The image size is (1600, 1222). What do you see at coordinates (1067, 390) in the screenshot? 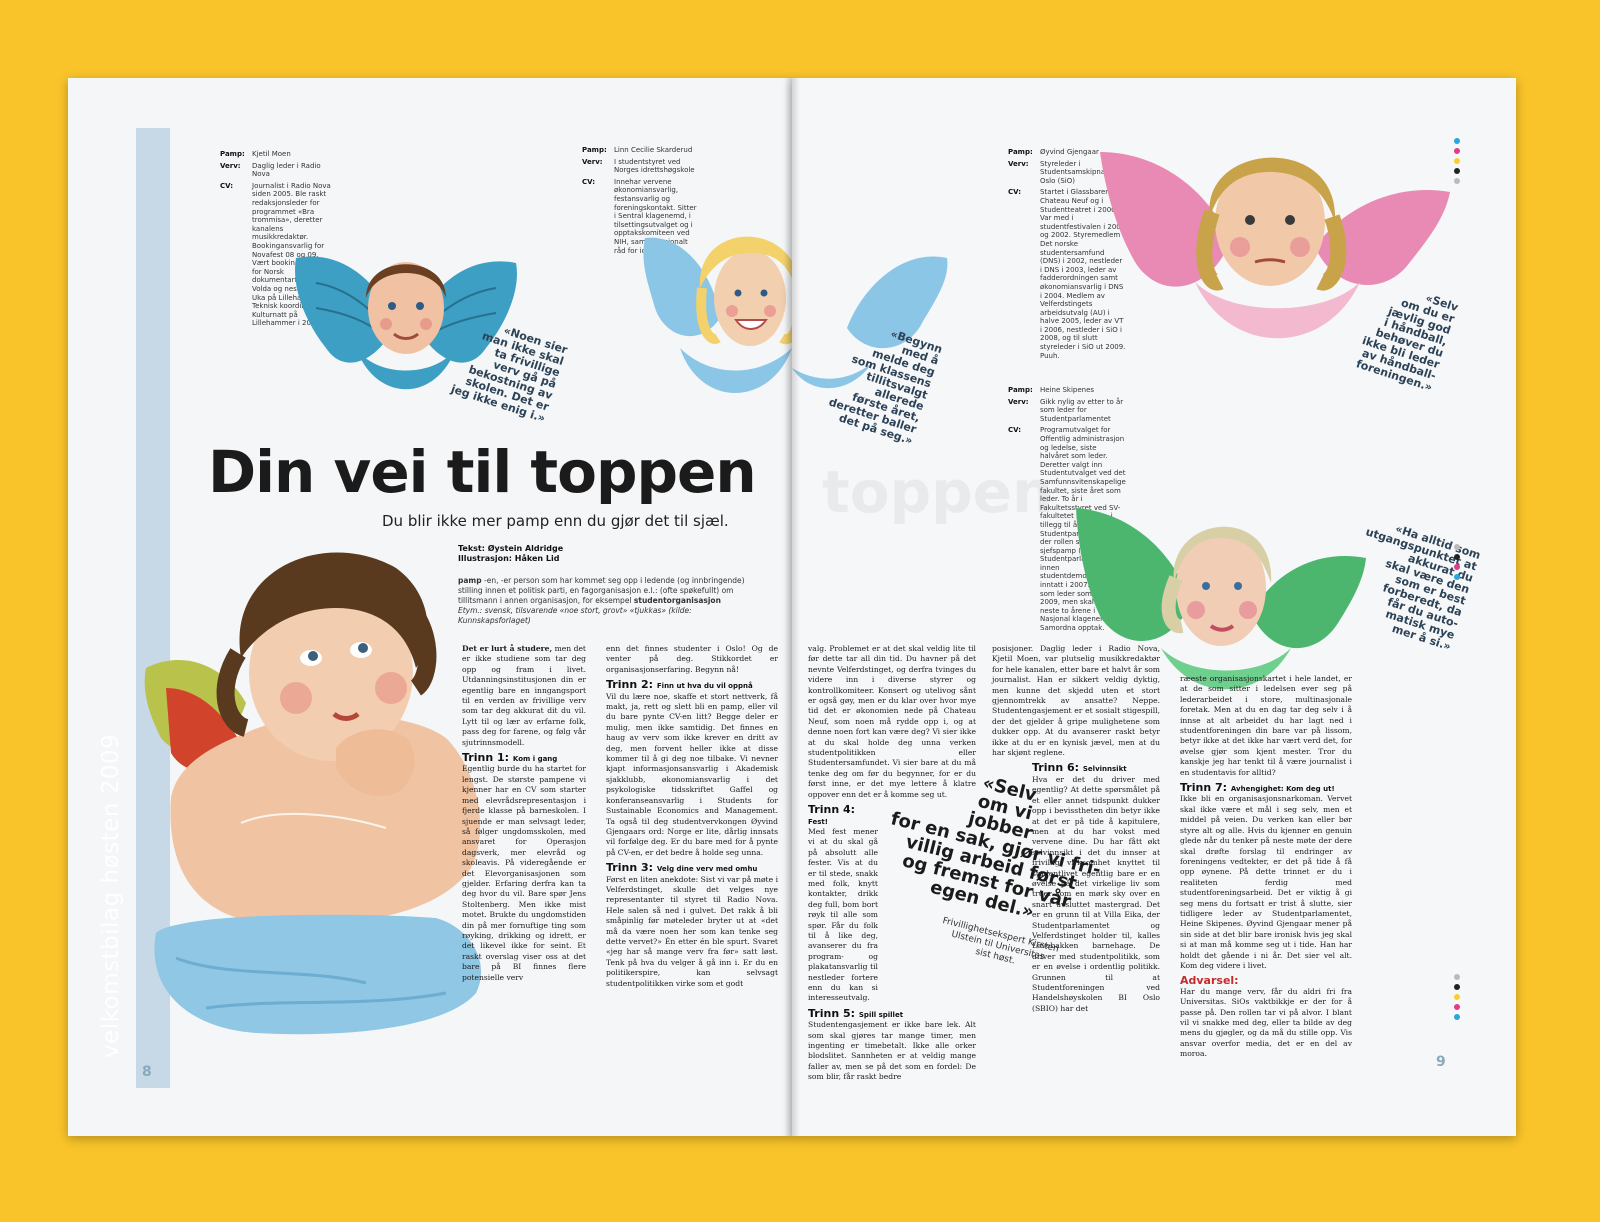
I see `profile-name: Heine Skipenes` at bounding box center [1067, 390].